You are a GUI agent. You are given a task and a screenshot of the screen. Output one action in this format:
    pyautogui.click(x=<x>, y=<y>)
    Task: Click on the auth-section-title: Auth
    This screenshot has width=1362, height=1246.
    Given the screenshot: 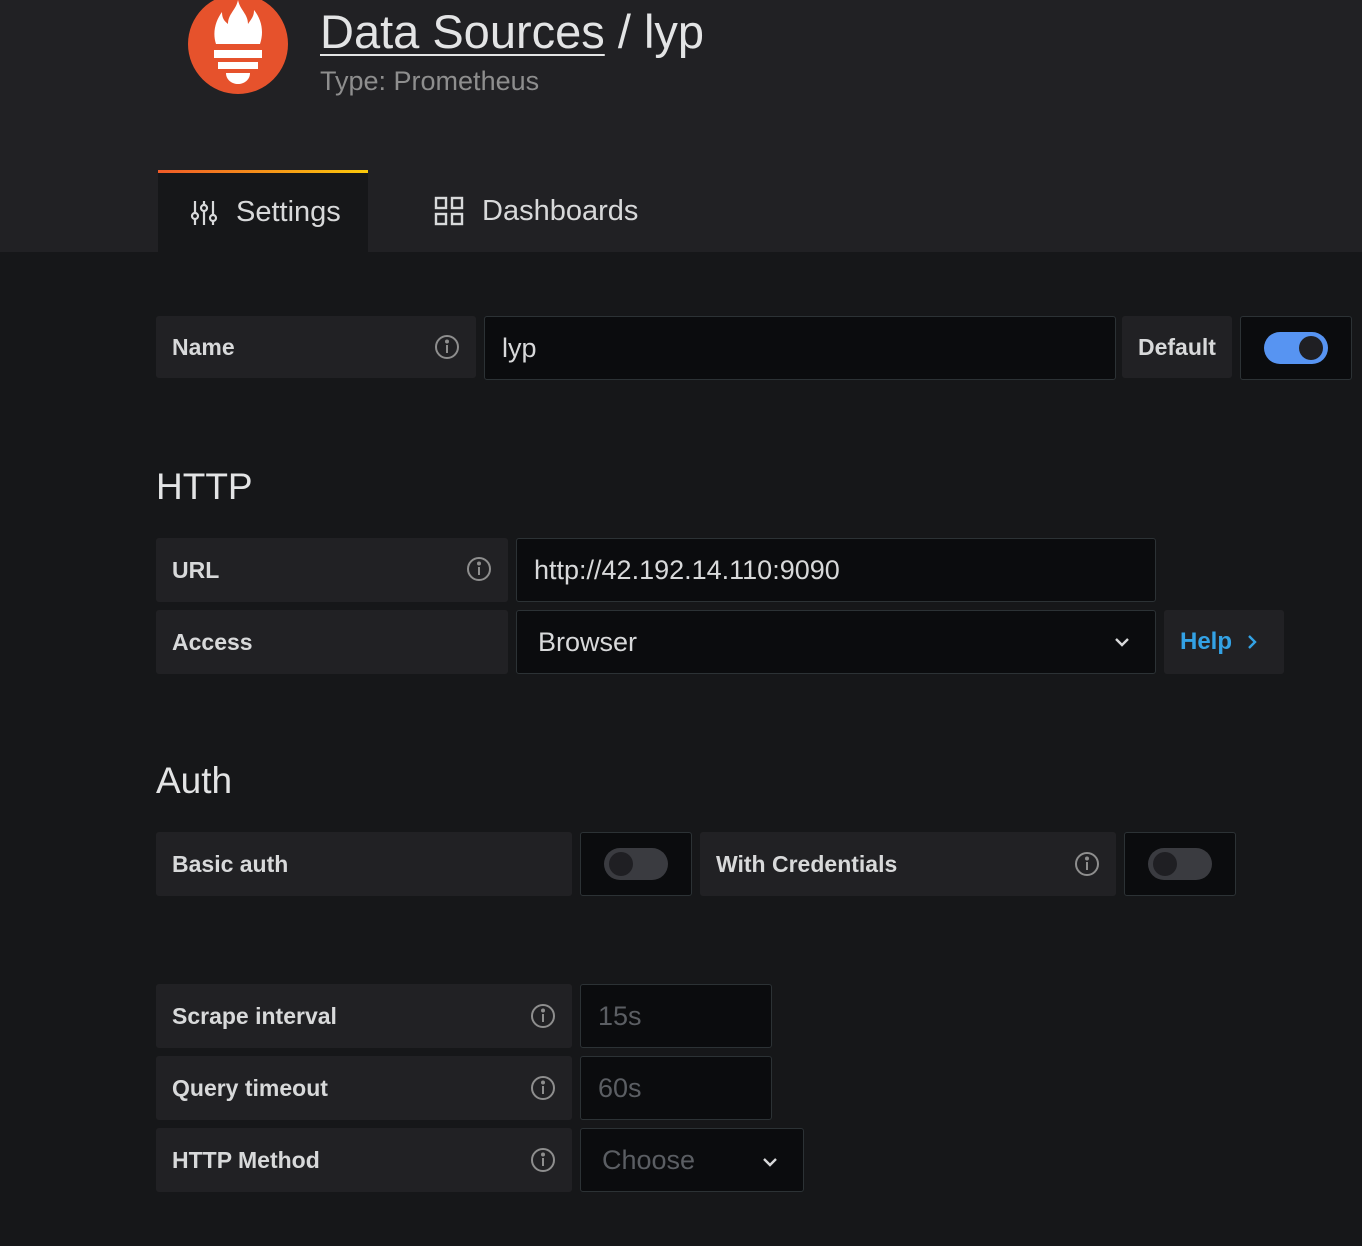 What is the action you would take?
    pyautogui.click(x=194, y=780)
    